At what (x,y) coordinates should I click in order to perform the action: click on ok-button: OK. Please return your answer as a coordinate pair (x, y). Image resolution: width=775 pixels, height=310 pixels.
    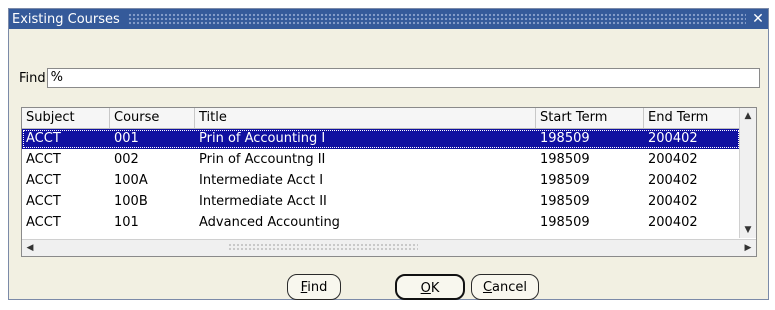
    Looking at the image, I should click on (430, 287).